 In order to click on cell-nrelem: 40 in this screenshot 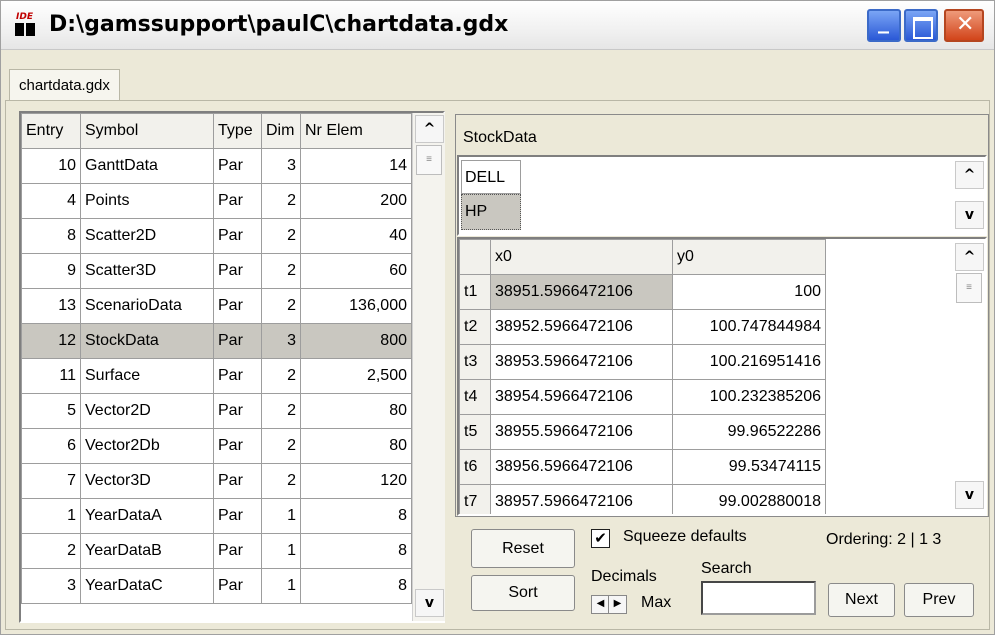, I will do `click(356, 236)`.